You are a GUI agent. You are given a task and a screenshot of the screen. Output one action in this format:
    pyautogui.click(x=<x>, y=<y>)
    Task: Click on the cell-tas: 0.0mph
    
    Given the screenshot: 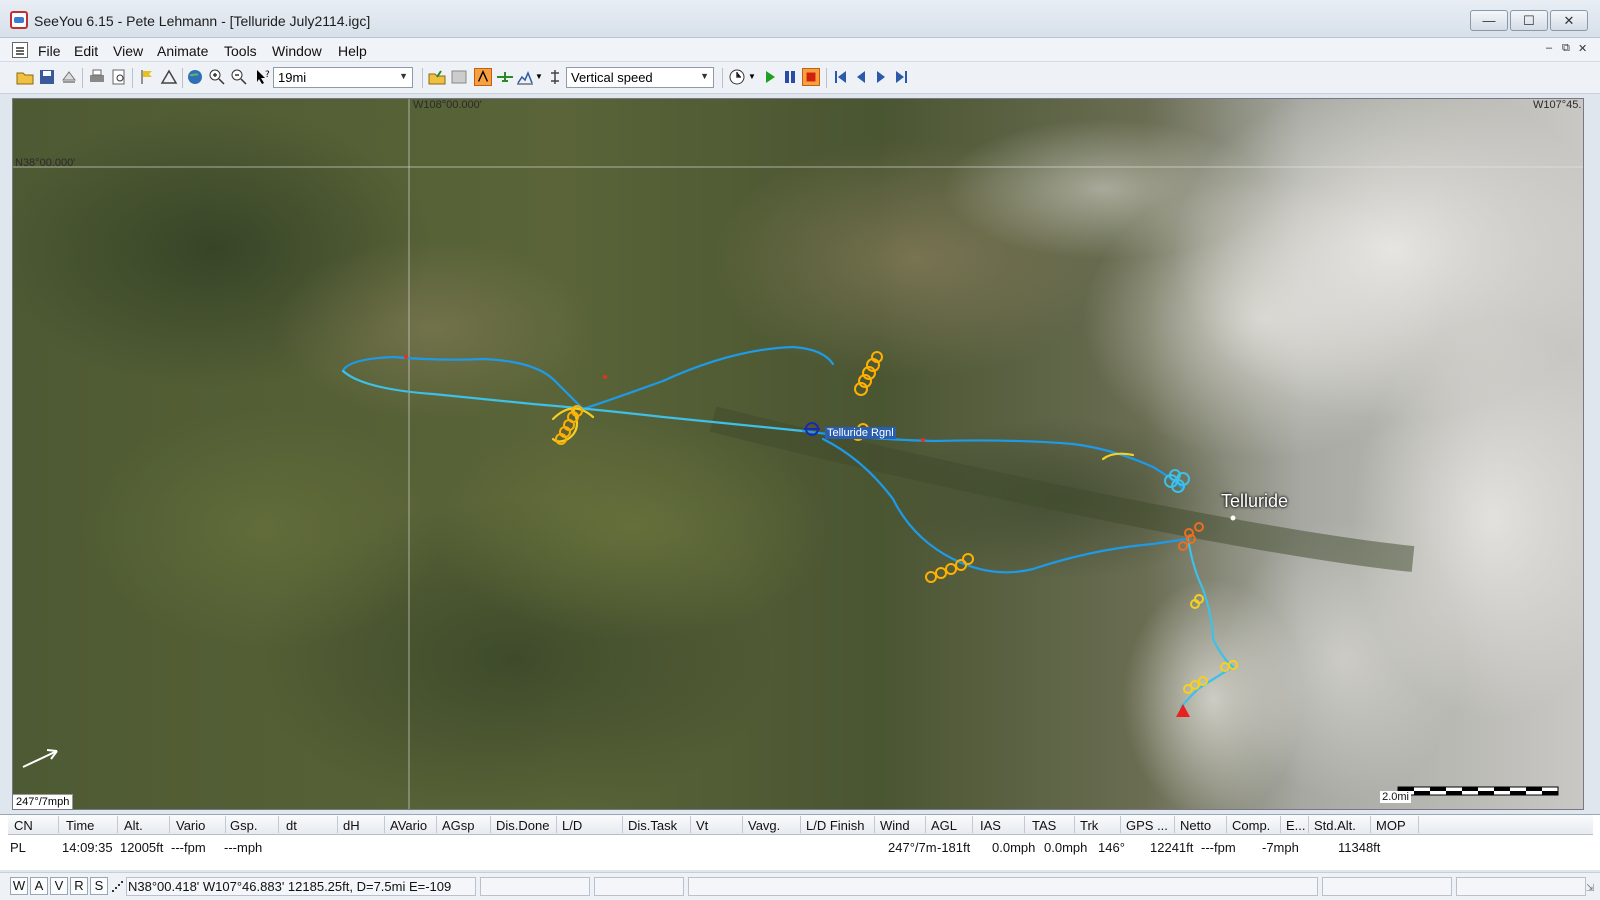 What is the action you would take?
    pyautogui.click(x=1065, y=847)
    